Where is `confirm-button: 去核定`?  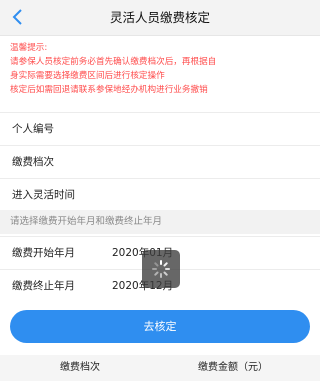
confirm-button: 去核定 is located at coordinates (160, 326).